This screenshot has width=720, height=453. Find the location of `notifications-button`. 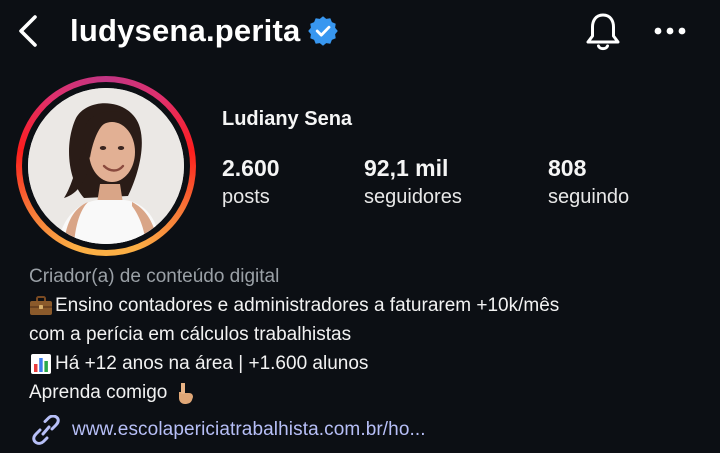

notifications-button is located at coordinates (603, 32).